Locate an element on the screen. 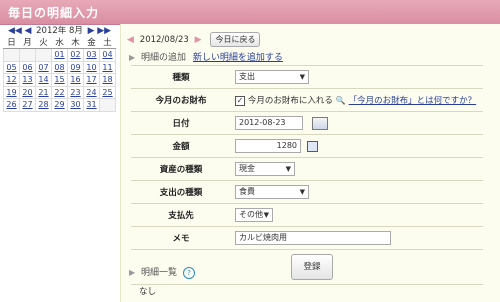 This screenshot has width=500, height=302. form-row-expense: 支出の種類 食費 ▼ is located at coordinates (307, 192).